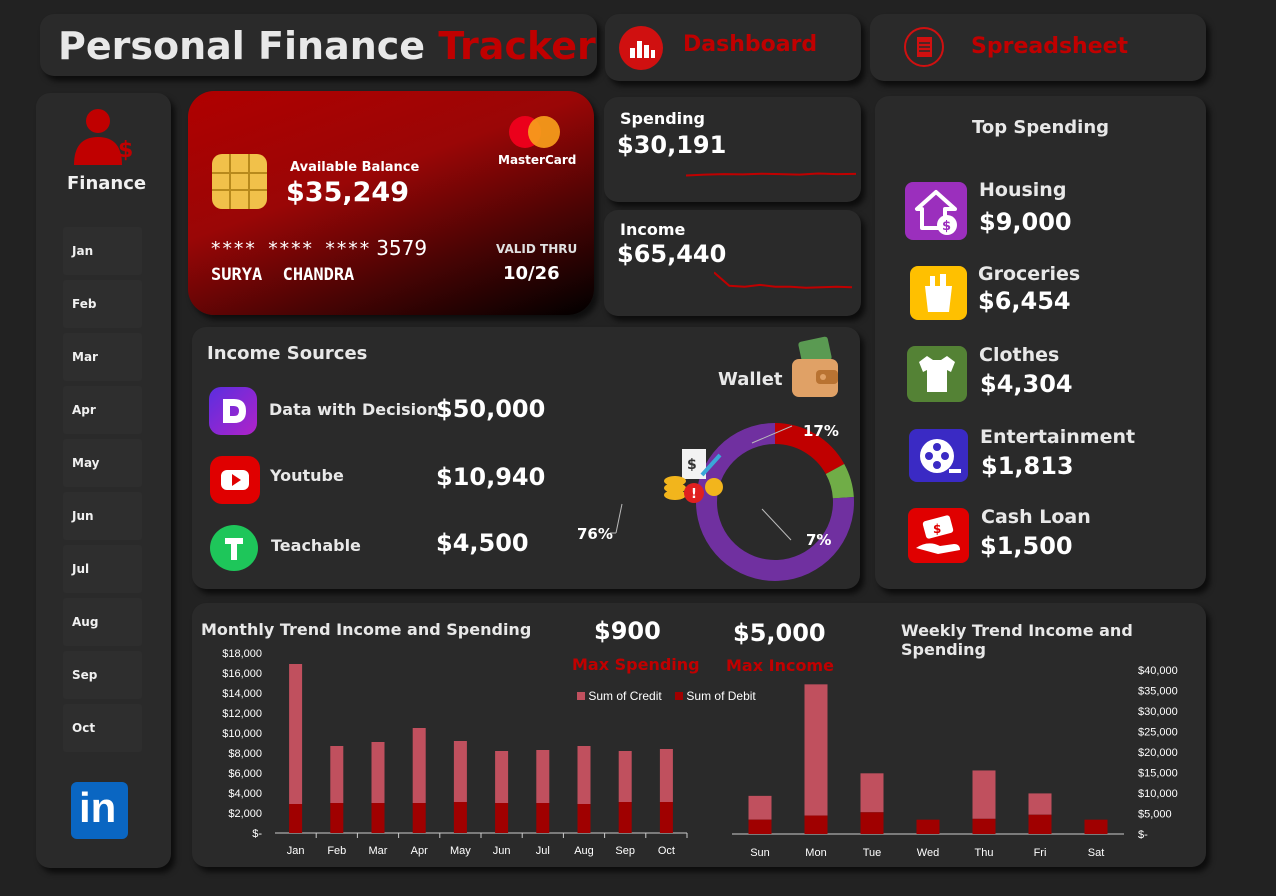 The height and width of the screenshot is (896, 1276). I want to click on cash-loan-icon: $, so click(938, 535).